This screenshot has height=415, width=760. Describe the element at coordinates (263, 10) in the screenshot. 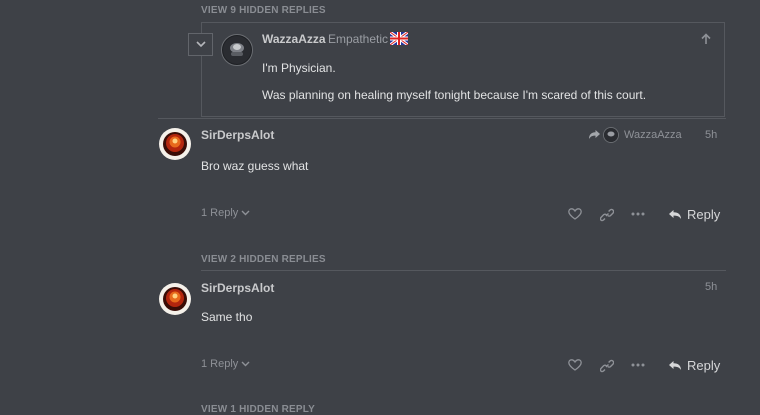

I see `view-hidden-replies-link: VIEW 9 HIDDEN REPLIES` at that location.